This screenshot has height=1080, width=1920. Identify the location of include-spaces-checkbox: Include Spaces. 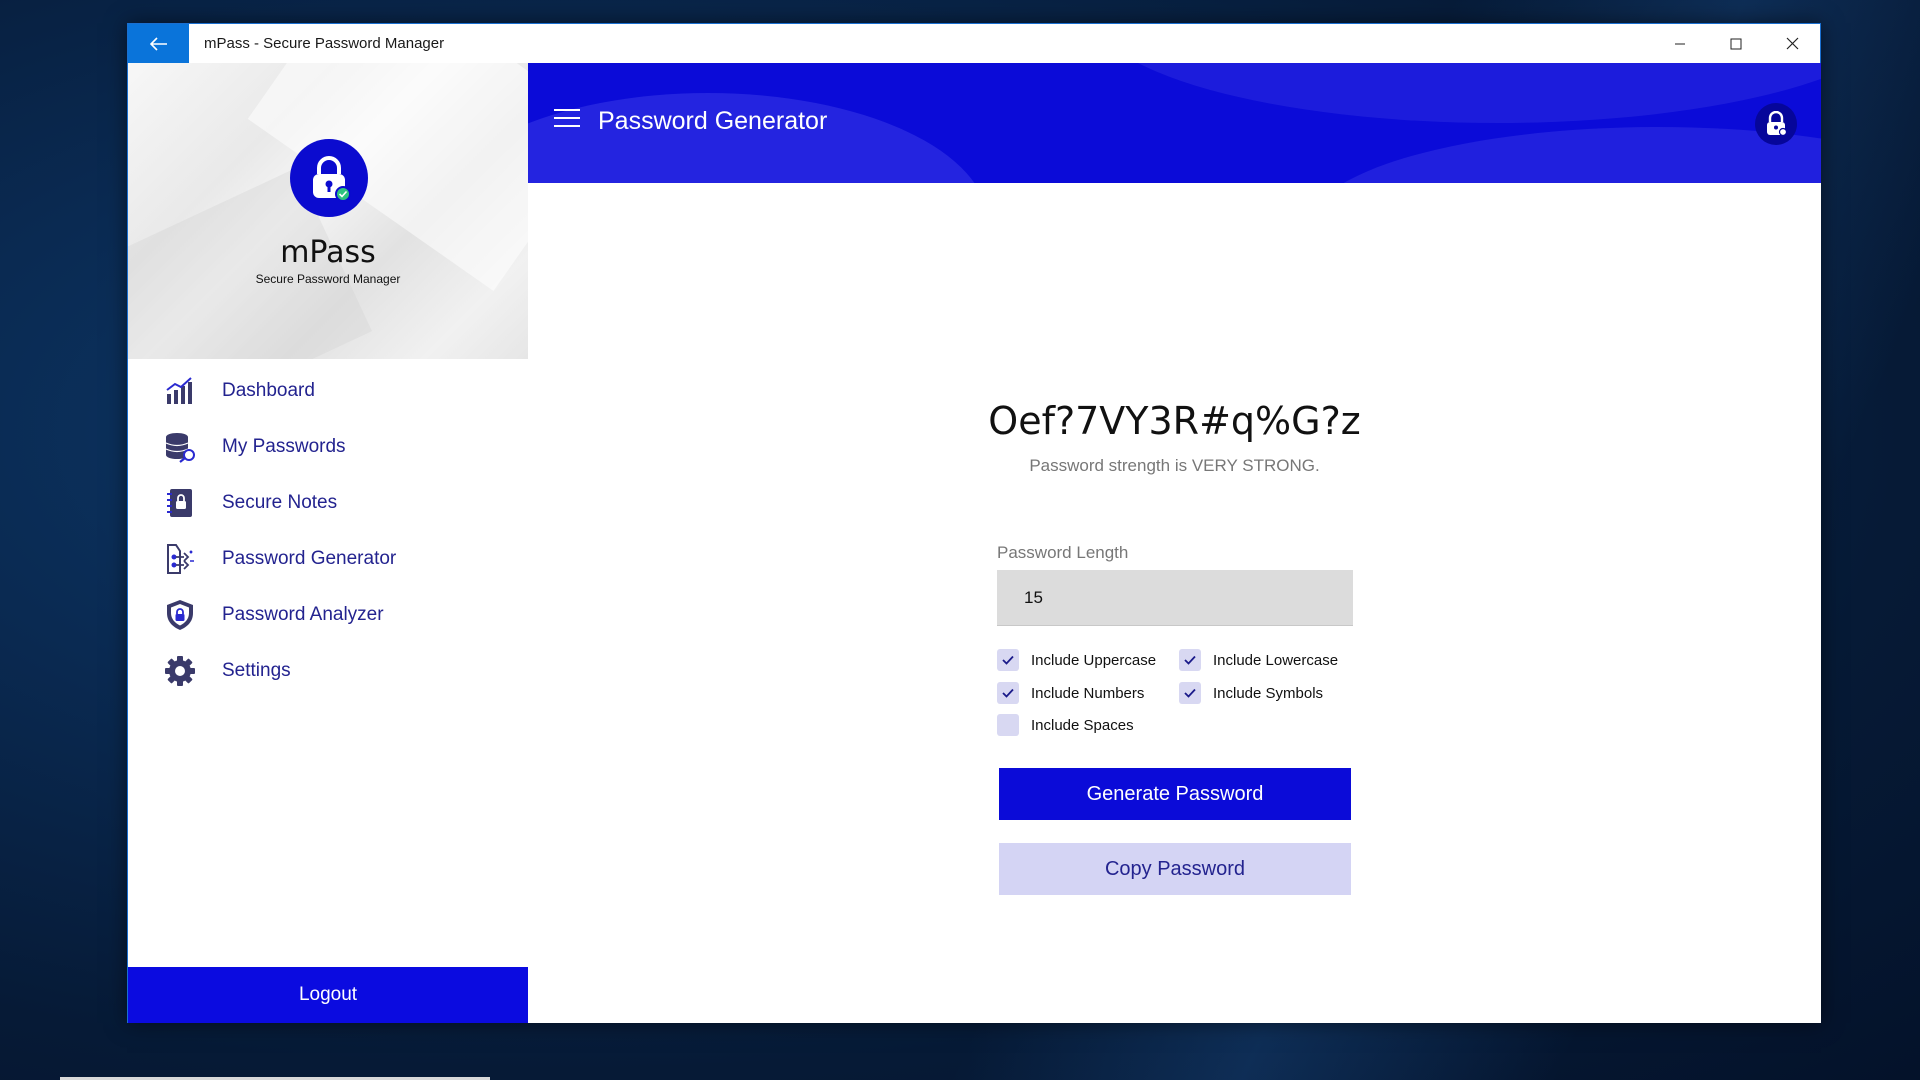
(1065, 725).